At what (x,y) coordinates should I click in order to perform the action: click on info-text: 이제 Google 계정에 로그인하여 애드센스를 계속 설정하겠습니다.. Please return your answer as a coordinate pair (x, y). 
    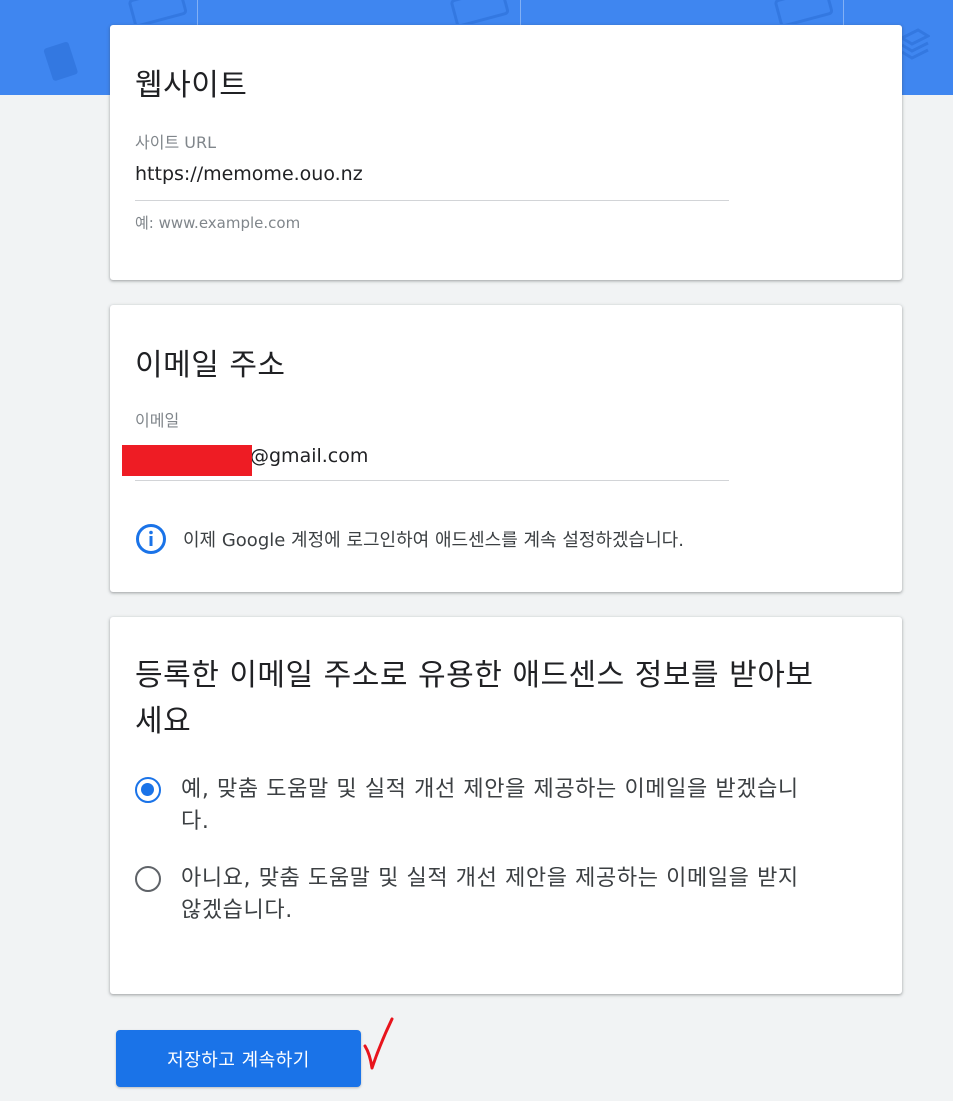
    Looking at the image, I should click on (433, 540).